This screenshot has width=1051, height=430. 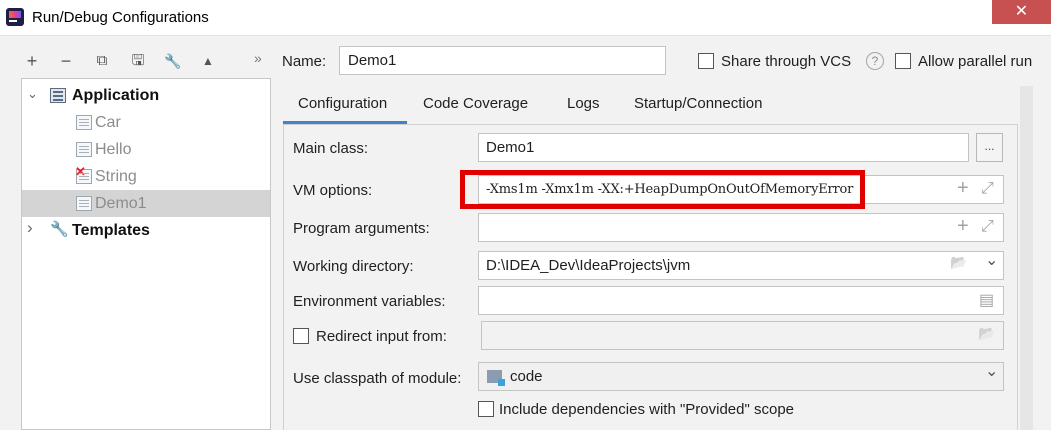 I want to click on share-vcs-label: Share through VCS, so click(x=786, y=61).